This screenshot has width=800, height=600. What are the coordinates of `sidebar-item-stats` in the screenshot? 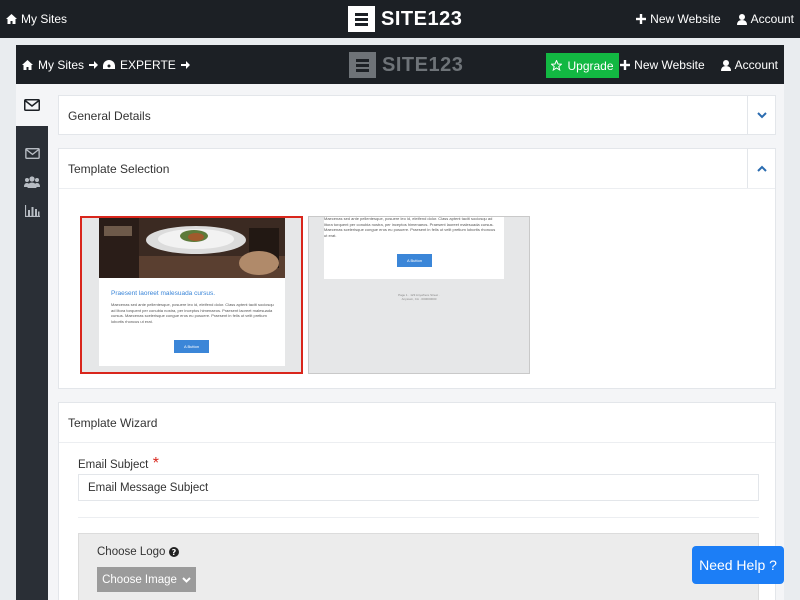 It's located at (32, 211).